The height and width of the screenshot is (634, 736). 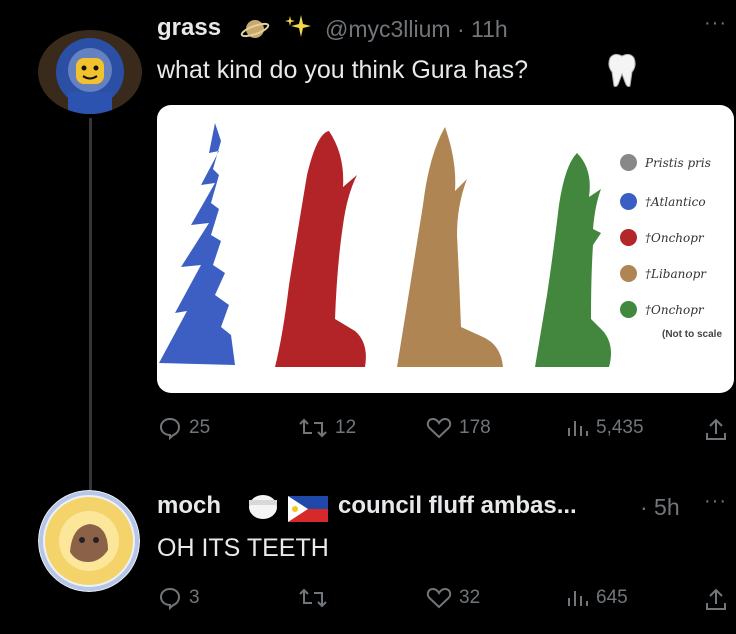 What do you see at coordinates (453, 598) in the screenshot?
I see `like-button-2: 32` at bounding box center [453, 598].